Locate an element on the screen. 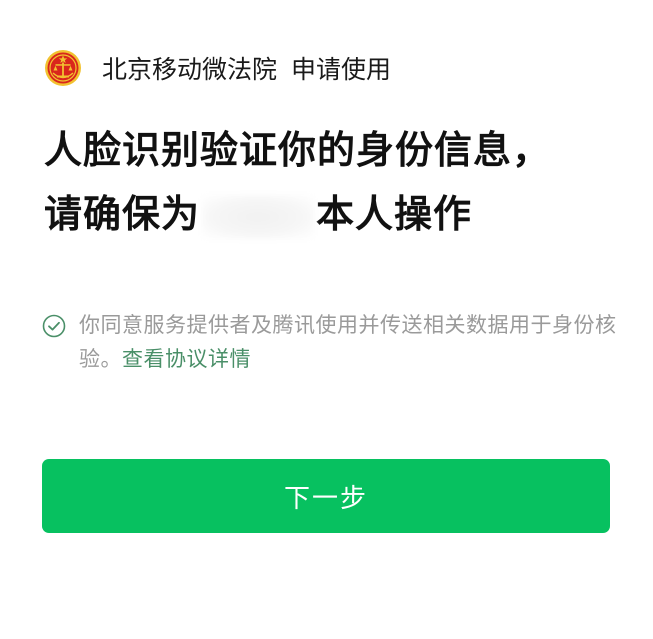  app-header: 北京移动微法院 申请使用 is located at coordinates (217, 68).